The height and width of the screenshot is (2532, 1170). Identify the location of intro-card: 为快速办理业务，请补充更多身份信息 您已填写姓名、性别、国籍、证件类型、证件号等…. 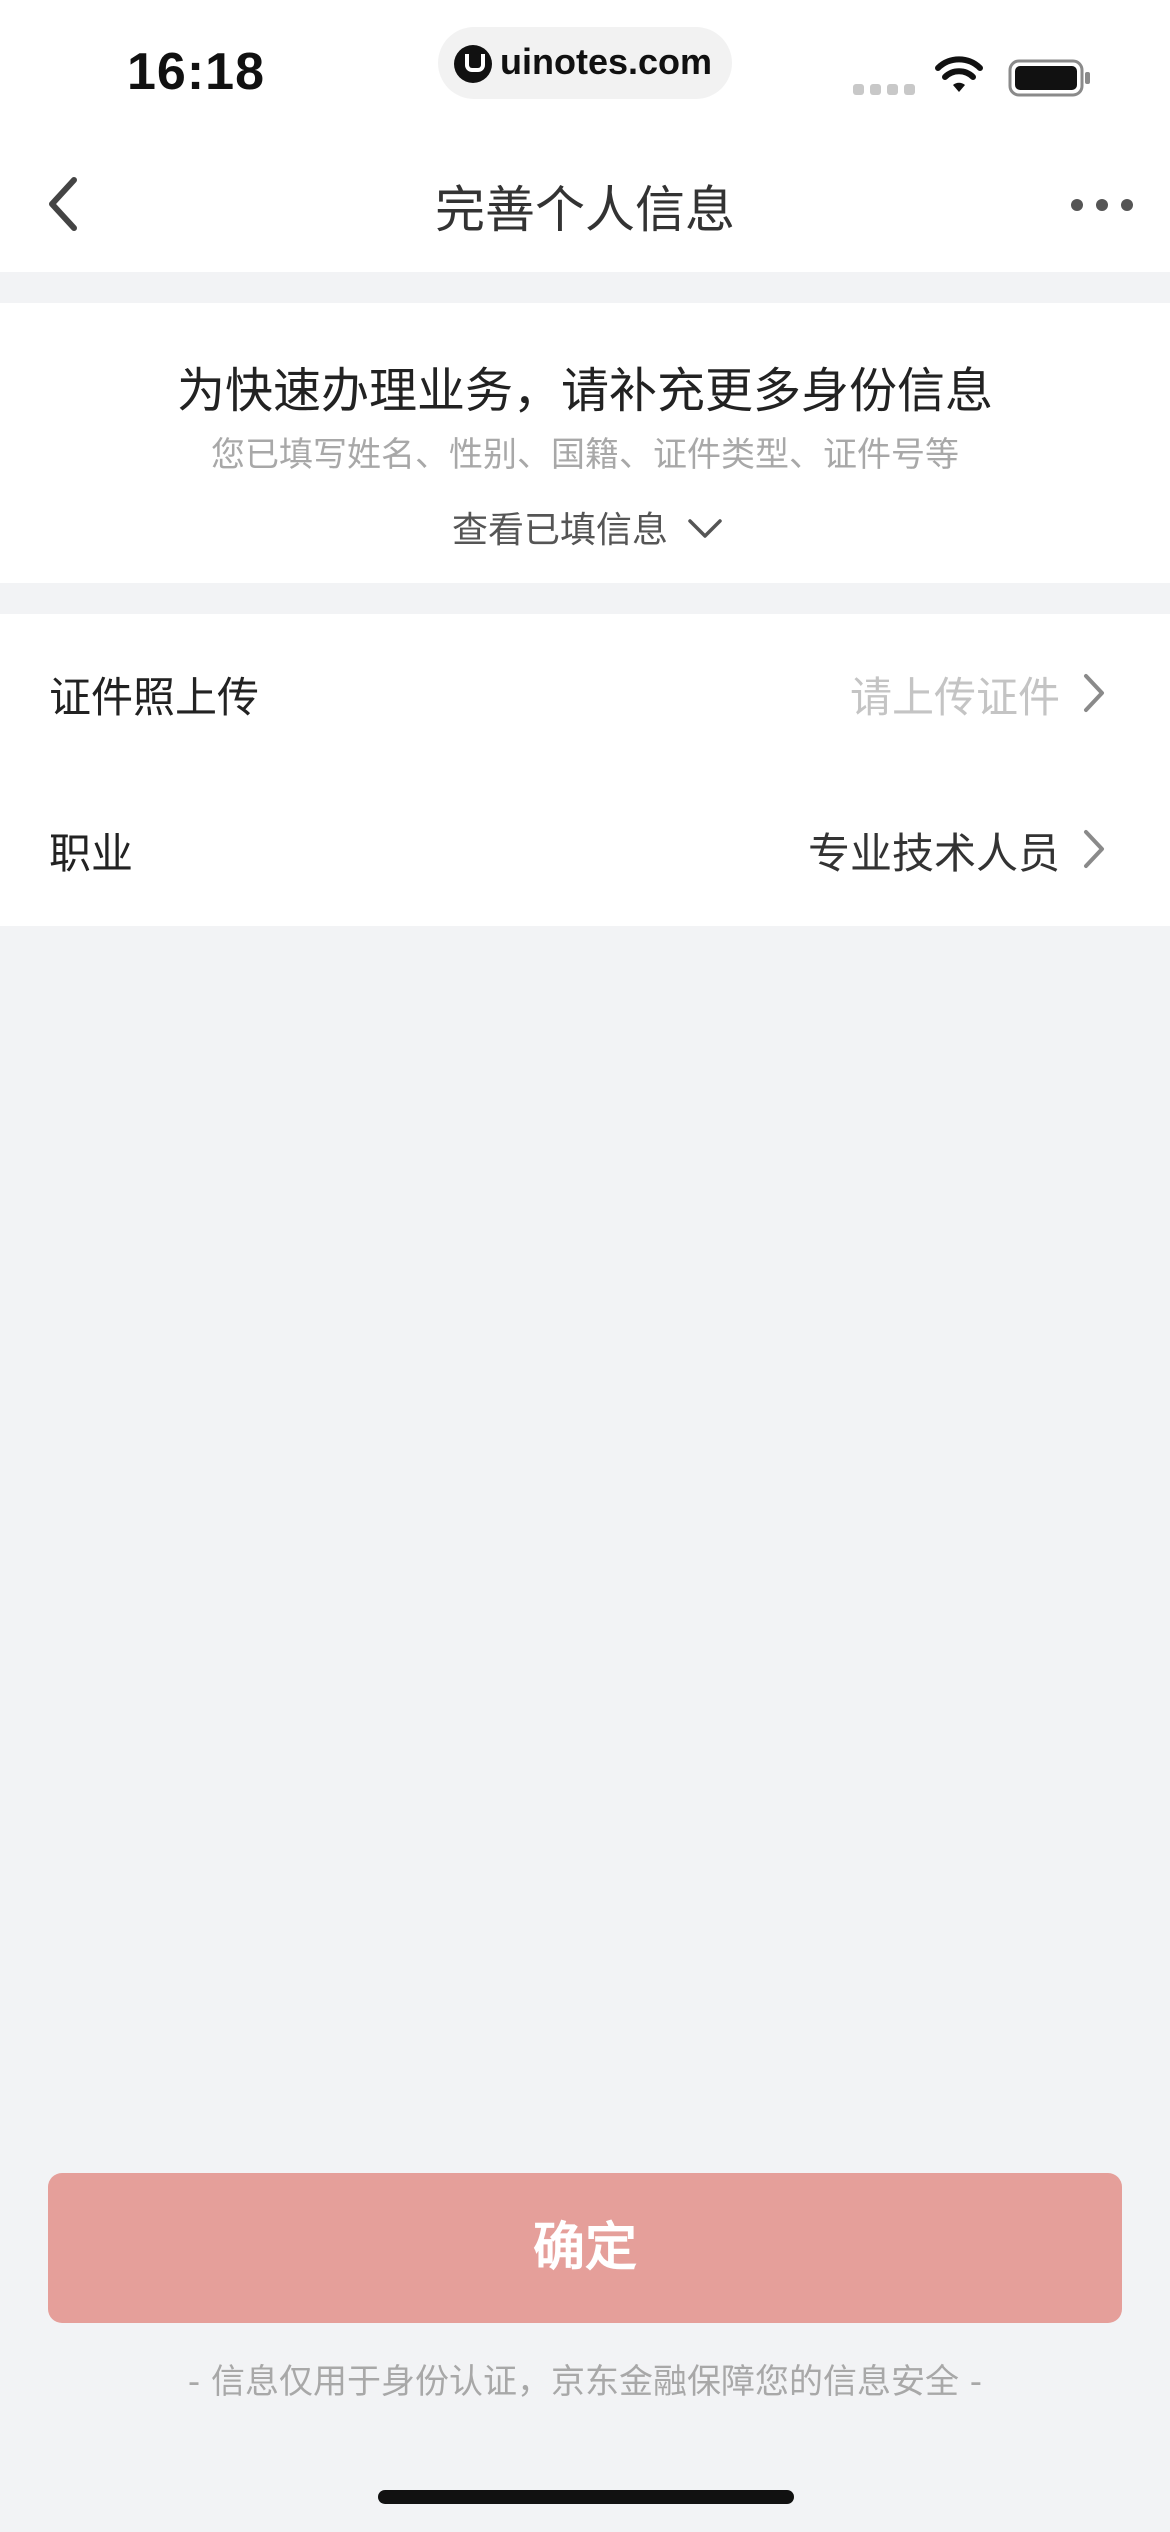
(585, 443).